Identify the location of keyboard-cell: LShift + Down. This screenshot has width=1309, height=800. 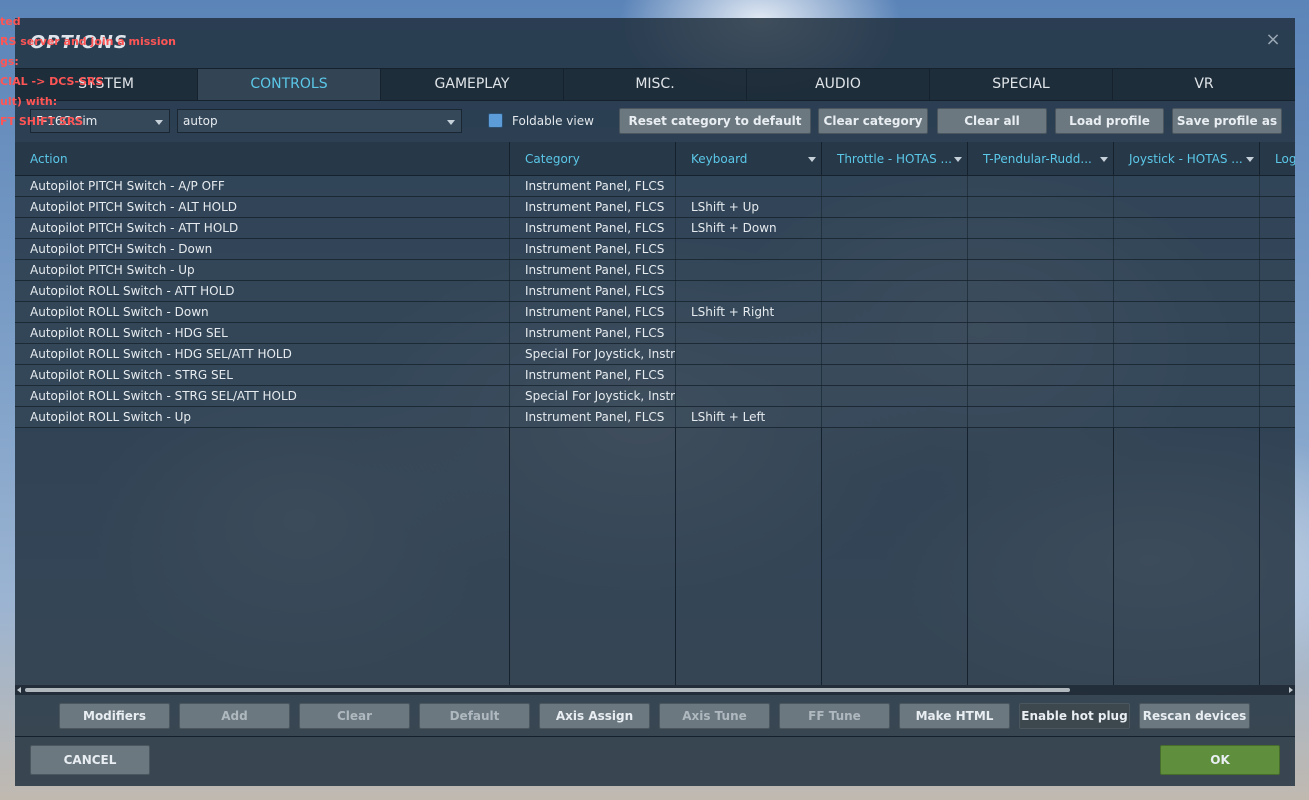
(748, 228).